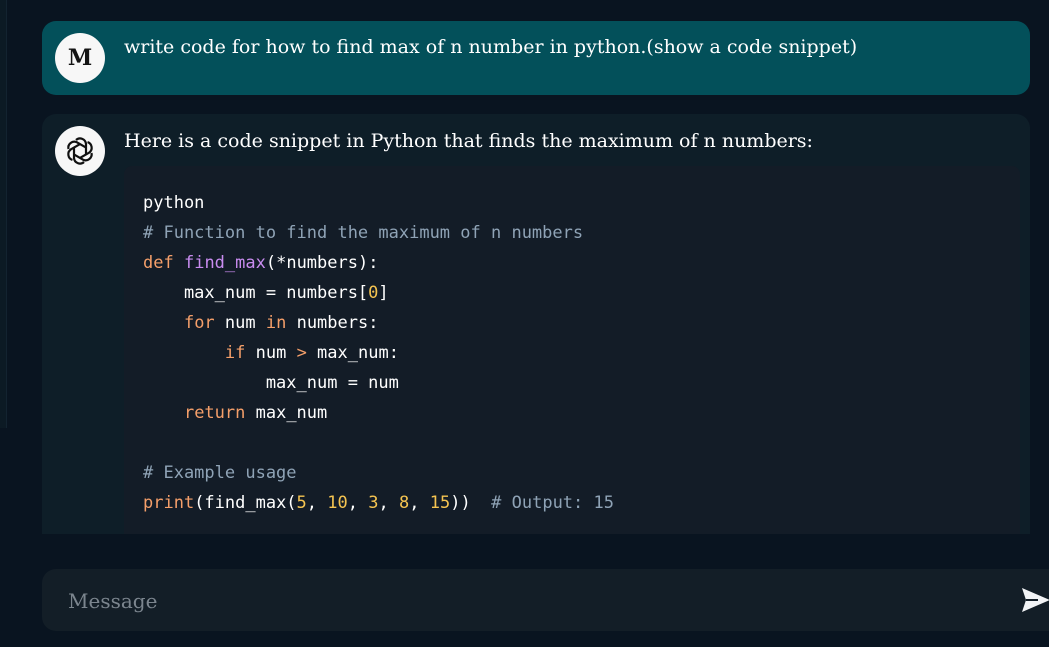 Image resolution: width=1049 pixels, height=647 pixels. I want to click on code-line: max_num = numbers[0], so click(378, 293).